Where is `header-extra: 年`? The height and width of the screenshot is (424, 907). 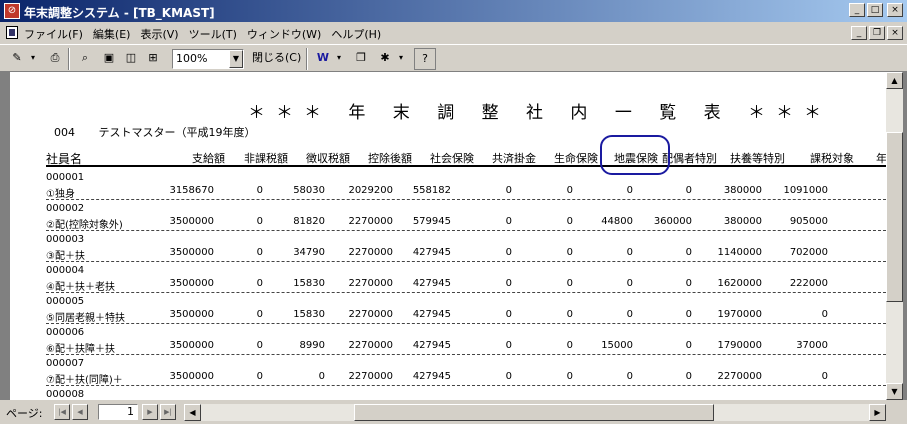 header-extra: 年 is located at coordinates (881, 158).